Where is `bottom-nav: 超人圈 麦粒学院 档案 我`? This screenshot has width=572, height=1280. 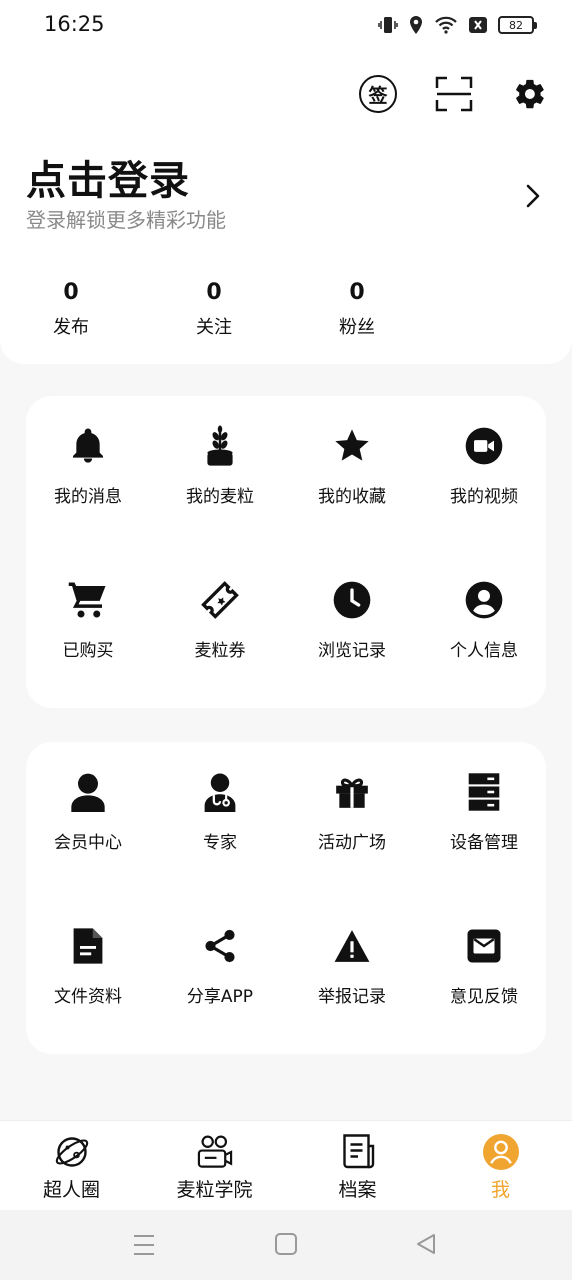
bottom-nav: 超人圈 麦粒学院 档案 我 is located at coordinates (286, 1165).